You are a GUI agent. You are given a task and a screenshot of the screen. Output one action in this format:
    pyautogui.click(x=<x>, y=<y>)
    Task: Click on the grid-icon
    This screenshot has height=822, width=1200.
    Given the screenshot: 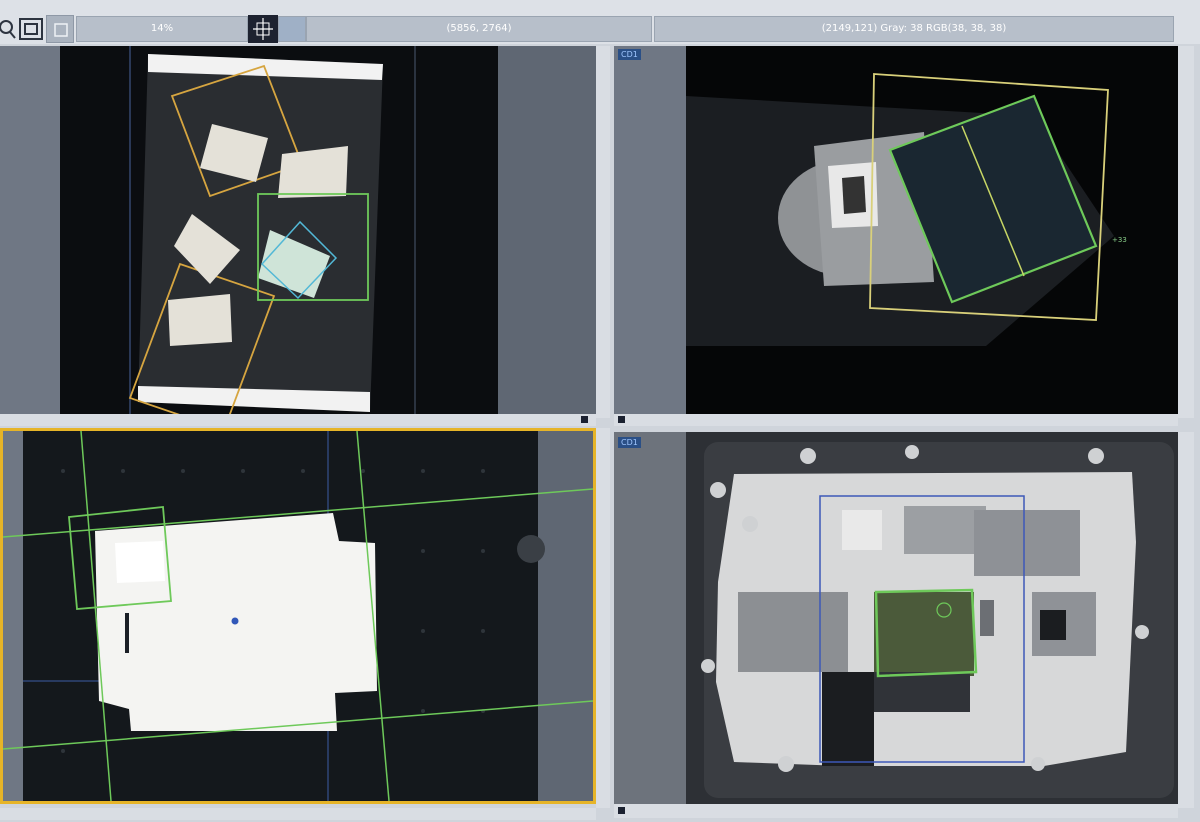 What is the action you would take?
    pyautogui.click(x=60, y=29)
    